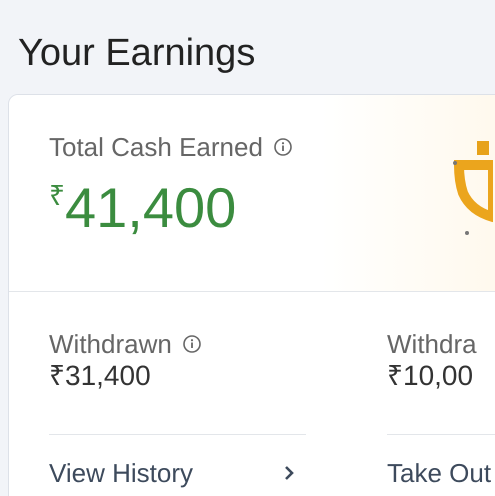  I want to click on page-title: Your Earnings, so click(136, 53).